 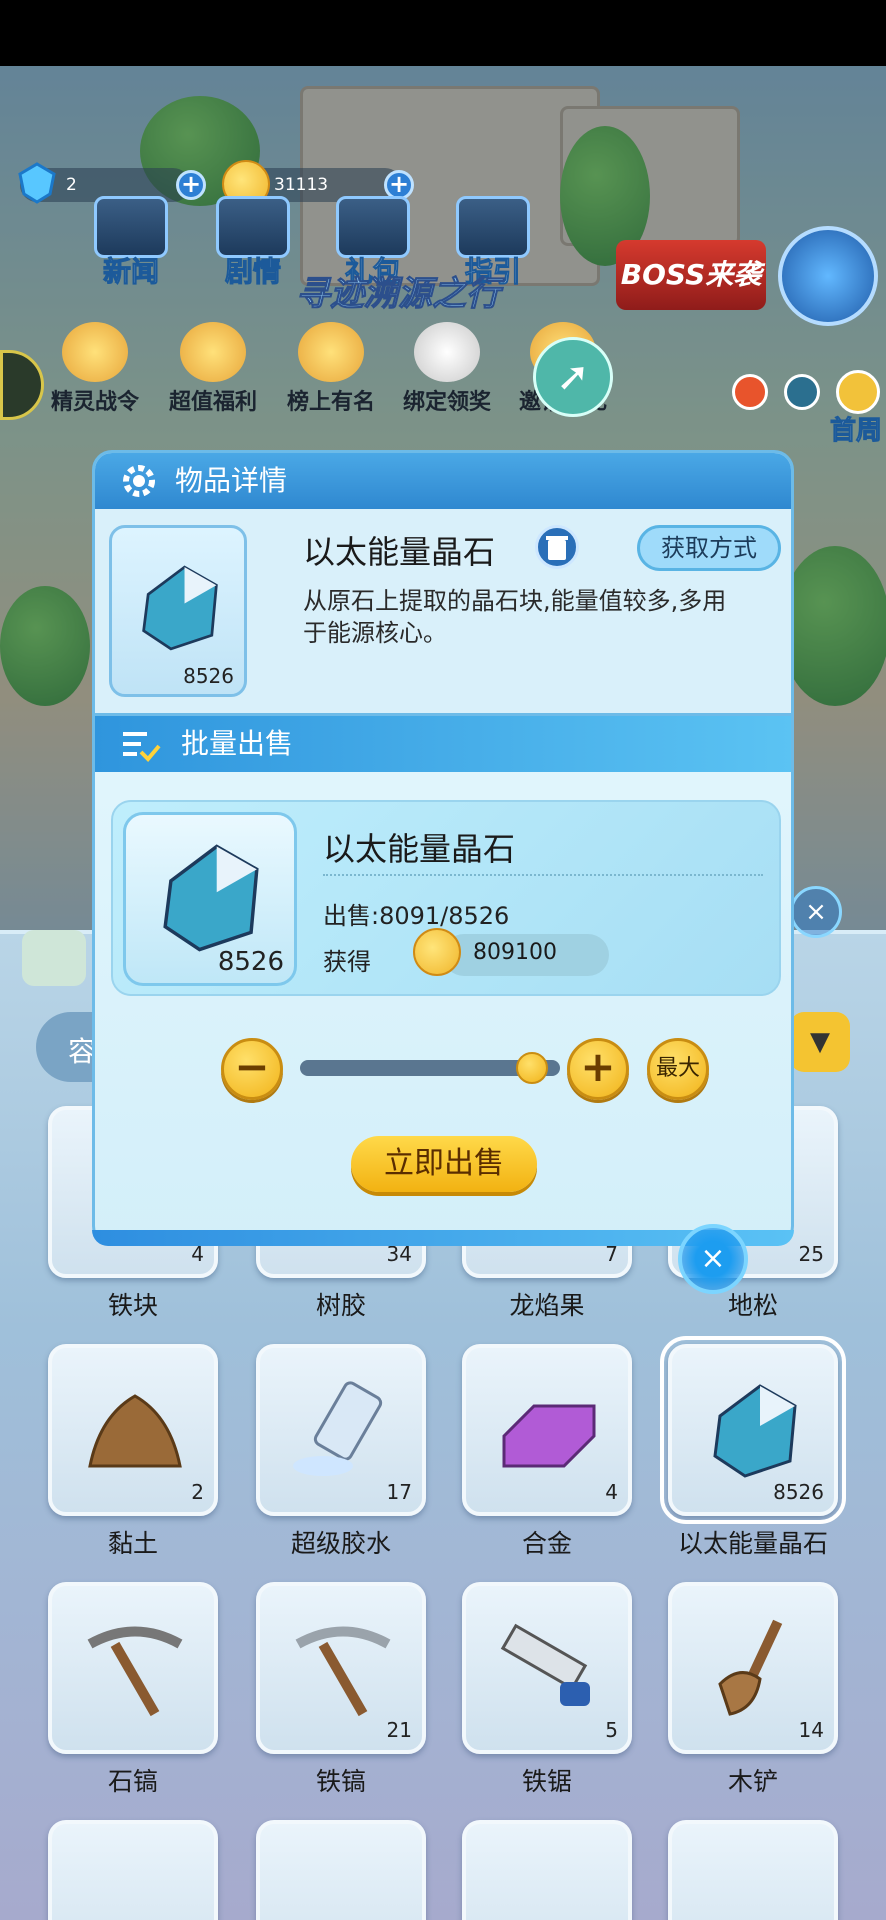 I want to click on item-name: 合金, so click(x=546, y=1543).